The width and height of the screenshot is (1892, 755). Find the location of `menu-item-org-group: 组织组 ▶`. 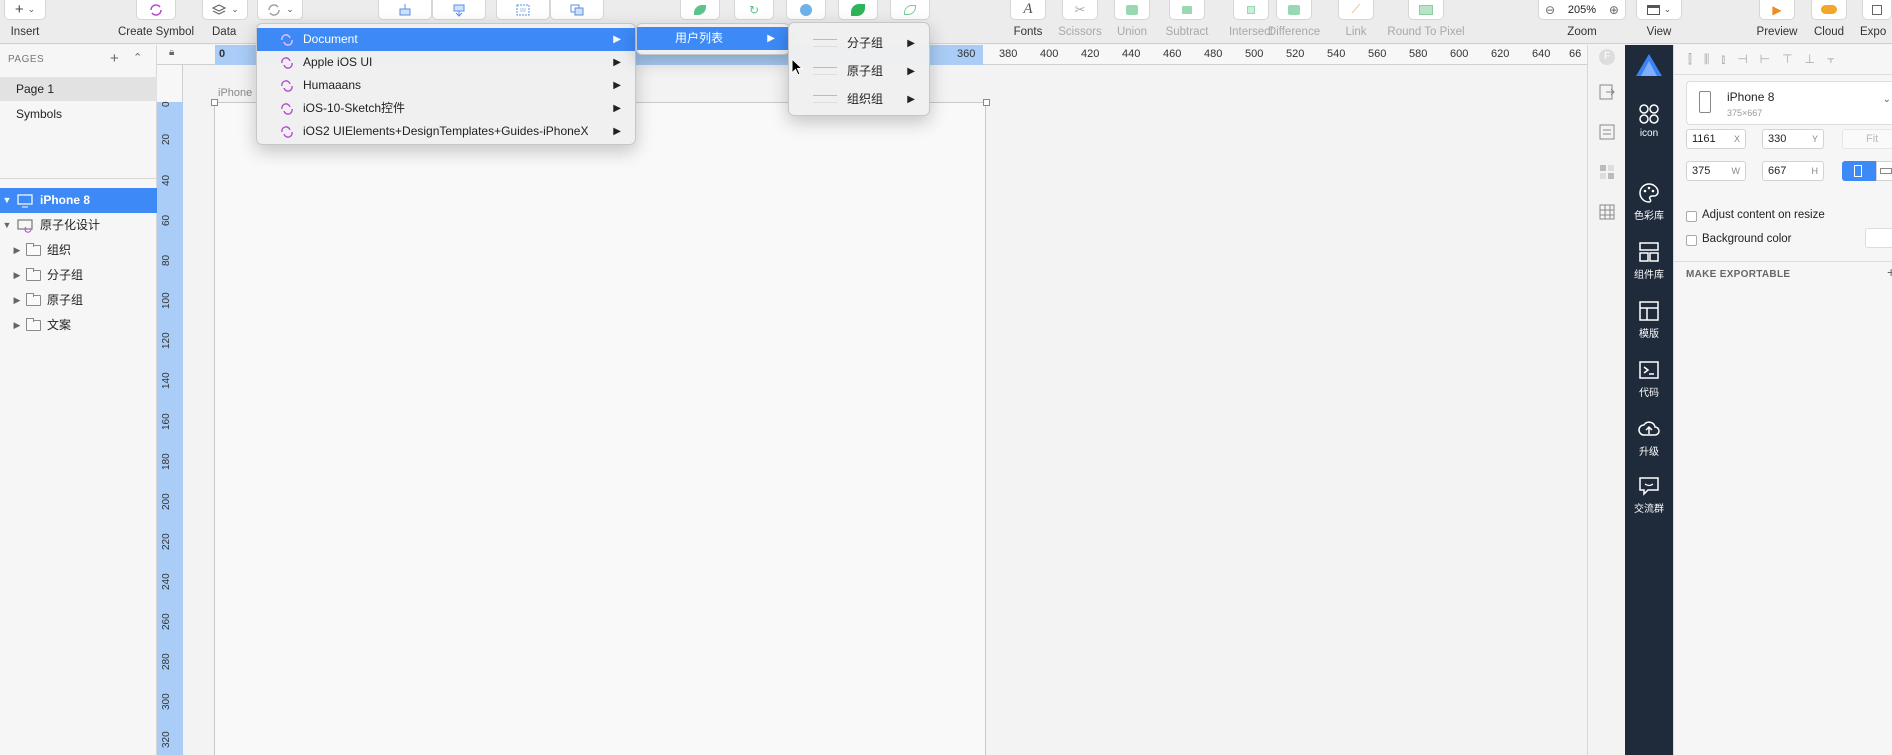

menu-item-org-group: 组织组 ▶ is located at coordinates (859, 99).